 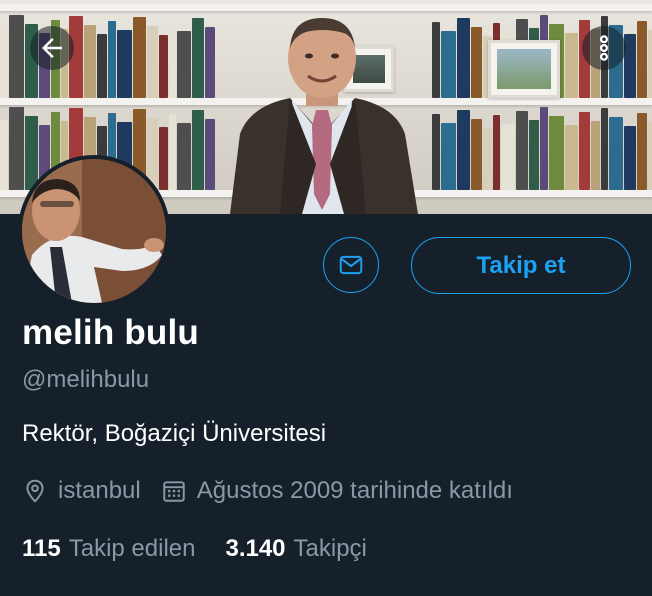 What do you see at coordinates (524, 69) in the screenshot?
I see `framed-photo` at bounding box center [524, 69].